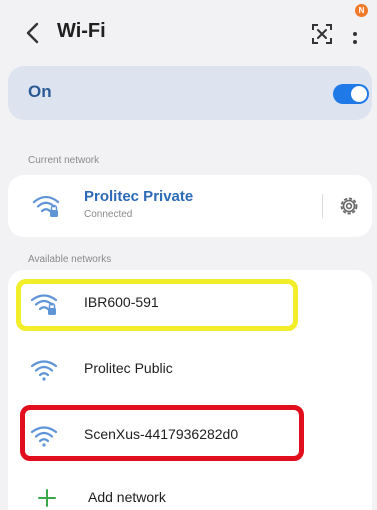  What do you see at coordinates (121, 302) in the screenshot?
I see `network-name: IBR600-591` at bounding box center [121, 302].